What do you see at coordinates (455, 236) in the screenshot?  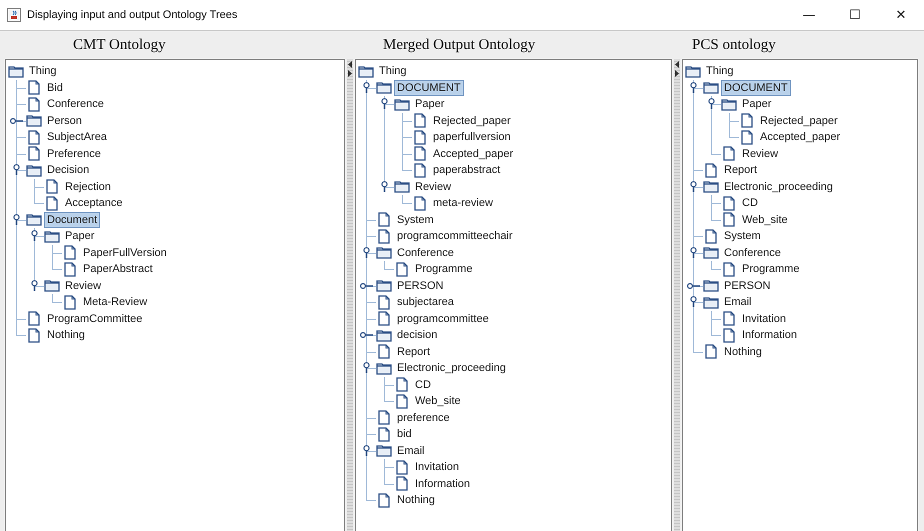 I see `tree-node: programcommitteechair` at bounding box center [455, 236].